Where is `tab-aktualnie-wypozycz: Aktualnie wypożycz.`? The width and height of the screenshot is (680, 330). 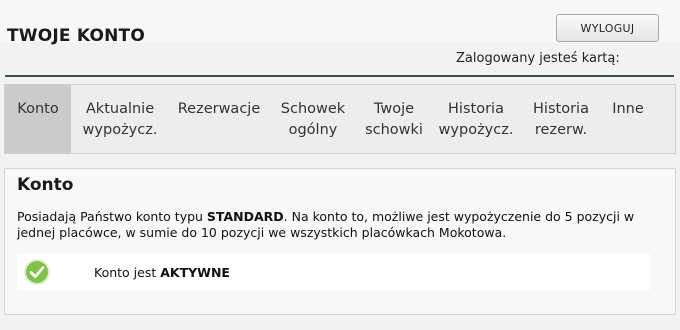
tab-aktualnie-wypozycz: Aktualnie wypożycz. is located at coordinates (120, 119).